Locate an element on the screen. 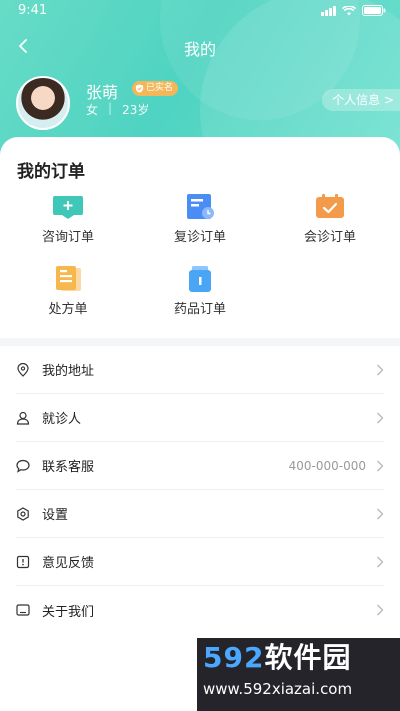 This screenshot has height=711, width=400. menu-label: 意见反馈 is located at coordinates (68, 563).